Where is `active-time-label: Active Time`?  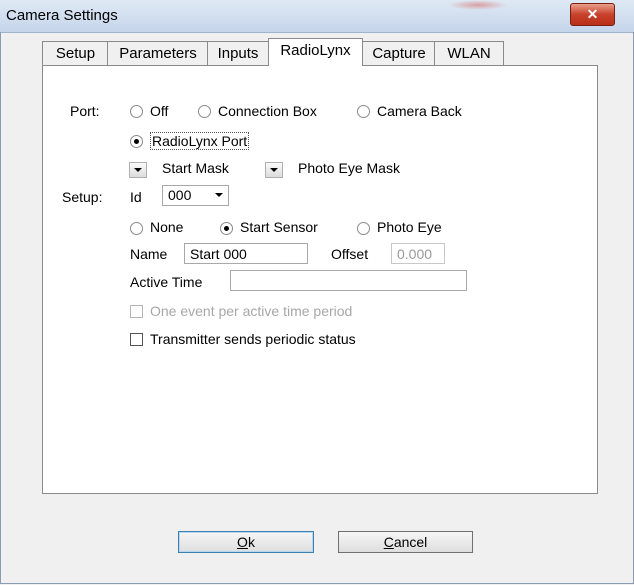 active-time-label: Active Time is located at coordinates (166, 282).